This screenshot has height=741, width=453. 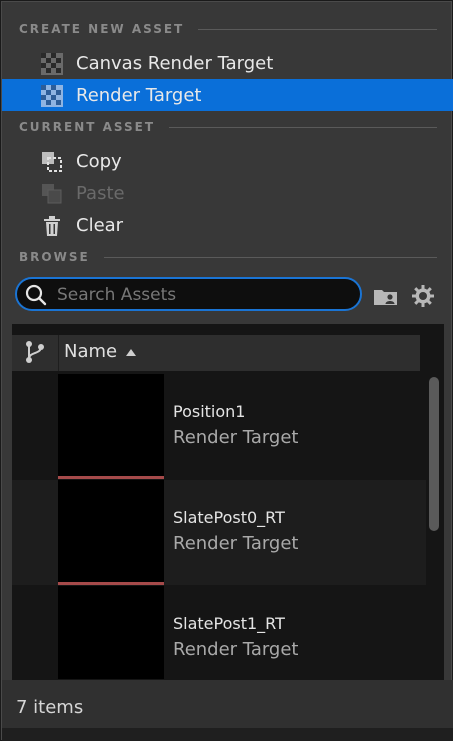 I want to click on menu-item-label: Canvas Render Target, so click(x=175, y=63).